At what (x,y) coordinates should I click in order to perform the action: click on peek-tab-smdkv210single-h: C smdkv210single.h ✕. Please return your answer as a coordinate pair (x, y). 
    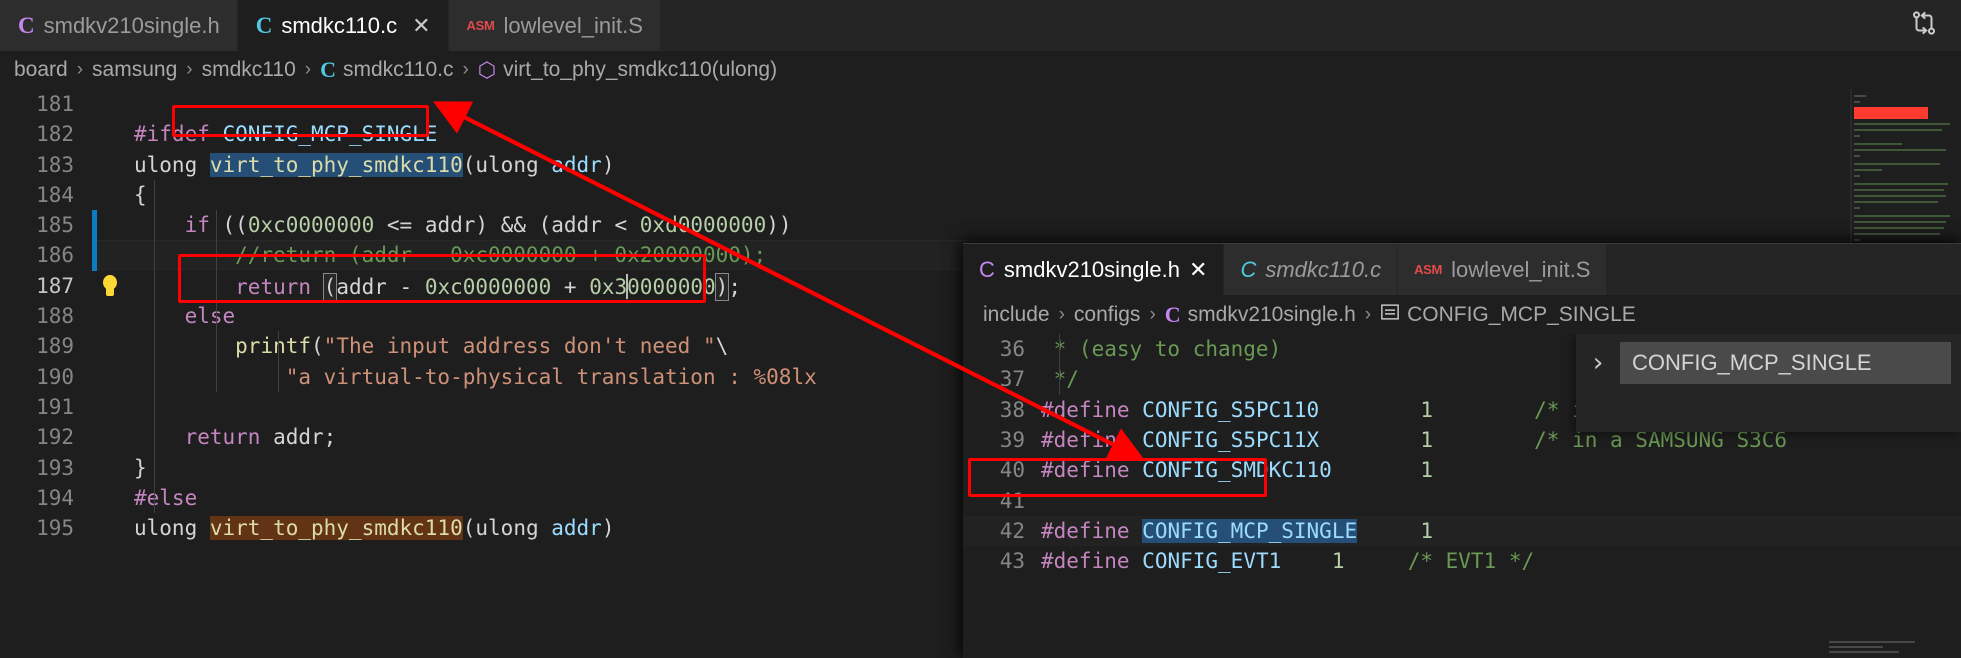
    Looking at the image, I should click on (1094, 269).